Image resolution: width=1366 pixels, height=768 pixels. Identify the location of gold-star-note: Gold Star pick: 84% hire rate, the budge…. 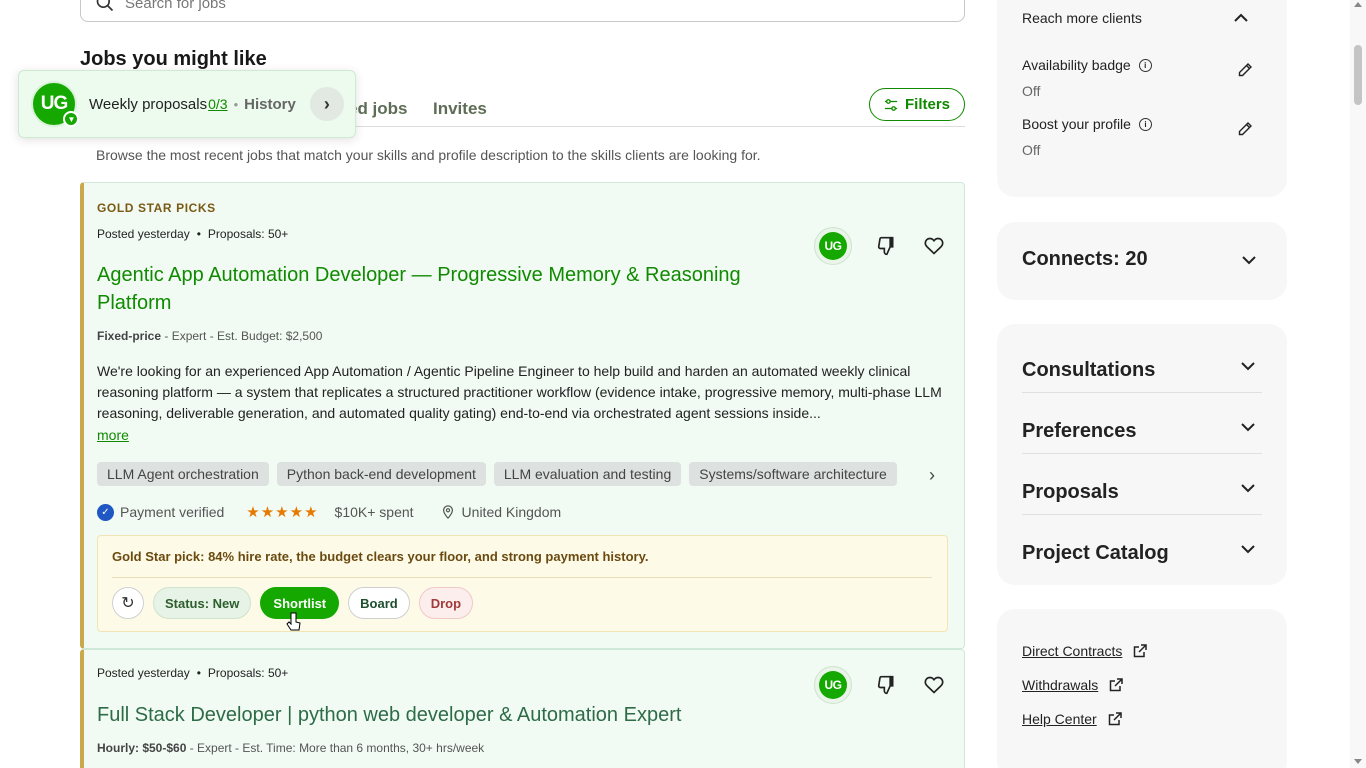
(380, 556).